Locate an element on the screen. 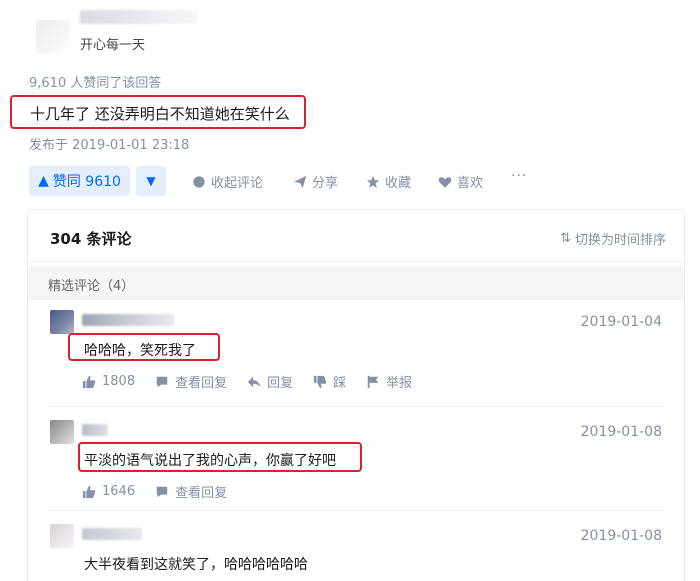 Image resolution: width=700 pixels, height=581 pixels. reply-label: 回复 is located at coordinates (280, 383).